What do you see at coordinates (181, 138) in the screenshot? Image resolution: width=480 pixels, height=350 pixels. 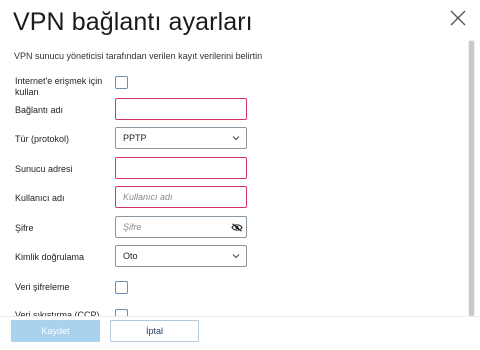 I see `protocol-select: PPTP` at bounding box center [181, 138].